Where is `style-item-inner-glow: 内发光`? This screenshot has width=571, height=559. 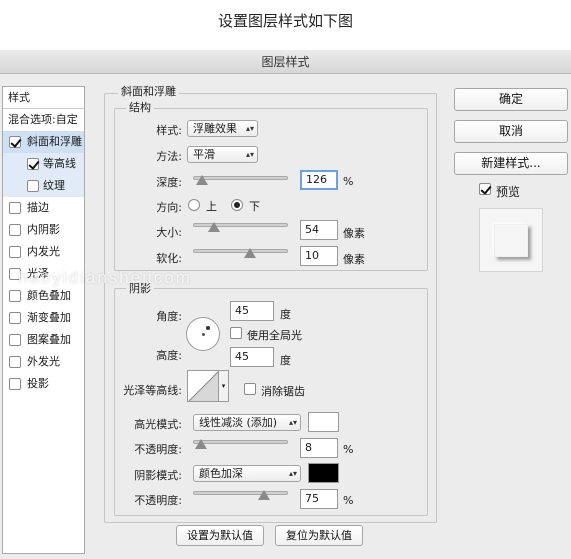 style-item-inner-glow: 内发光 is located at coordinates (43, 252).